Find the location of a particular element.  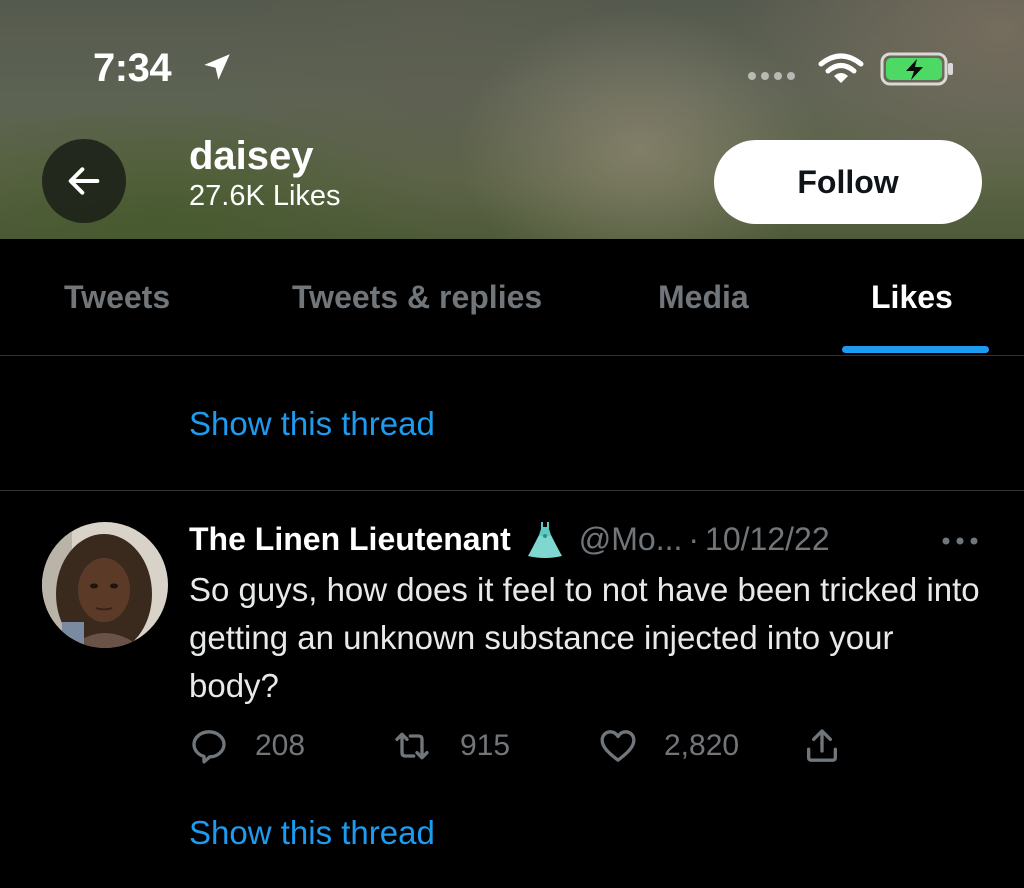

wifi-icon is located at coordinates (841, 68).